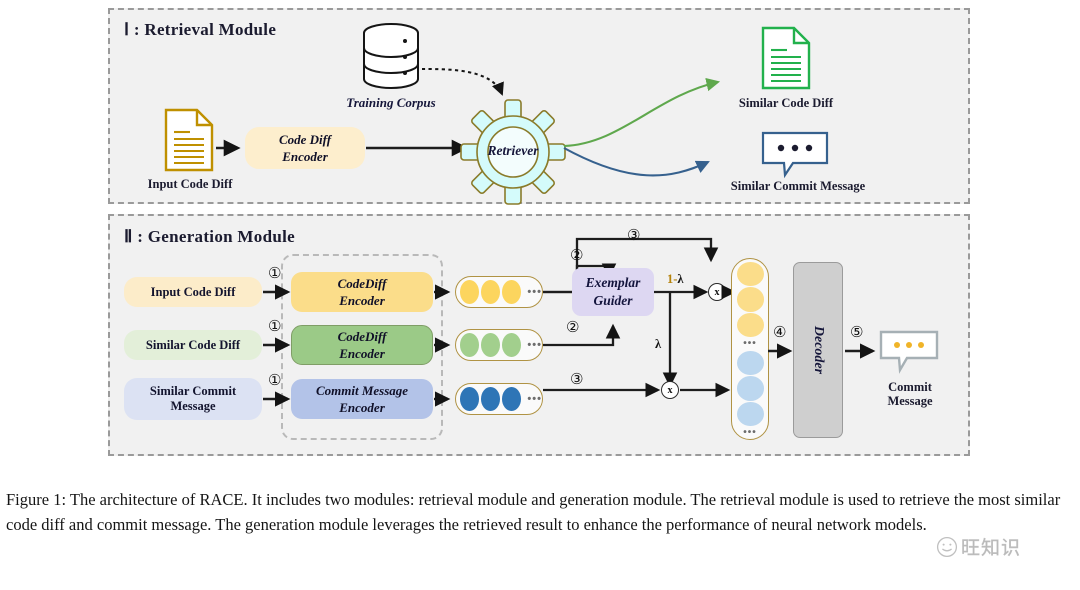 The width and height of the screenshot is (1080, 590). I want to click on step-number-1a: ①, so click(275, 273).